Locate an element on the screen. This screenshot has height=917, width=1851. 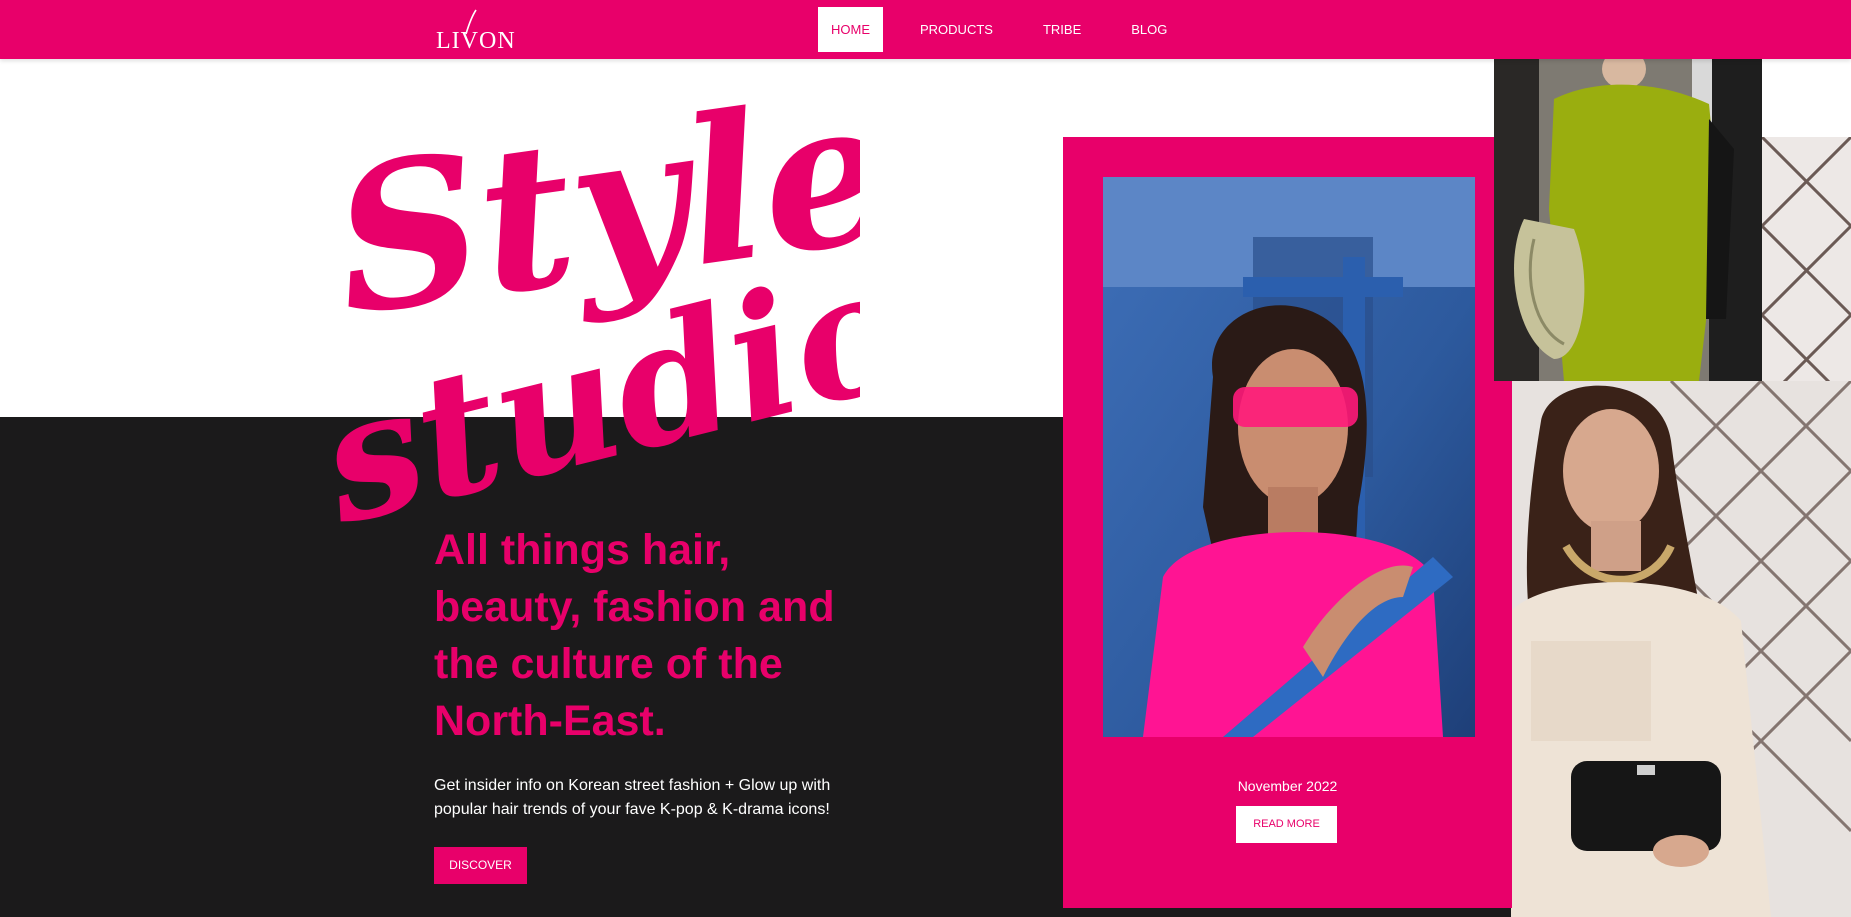
top-navbar: LIVON HOME PRODUCTS TRIBE BLOG is located at coordinates (925, 29).